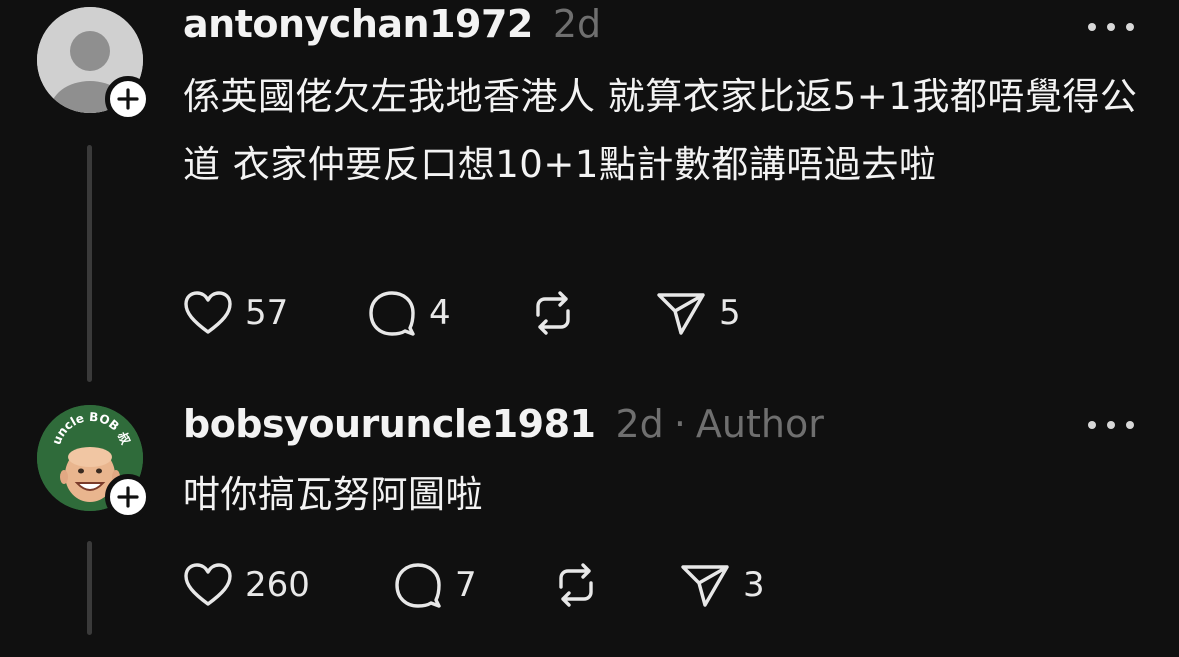 This screenshot has width=1179, height=657. Describe the element at coordinates (759, 424) in the screenshot. I see `author-label: Author` at that location.